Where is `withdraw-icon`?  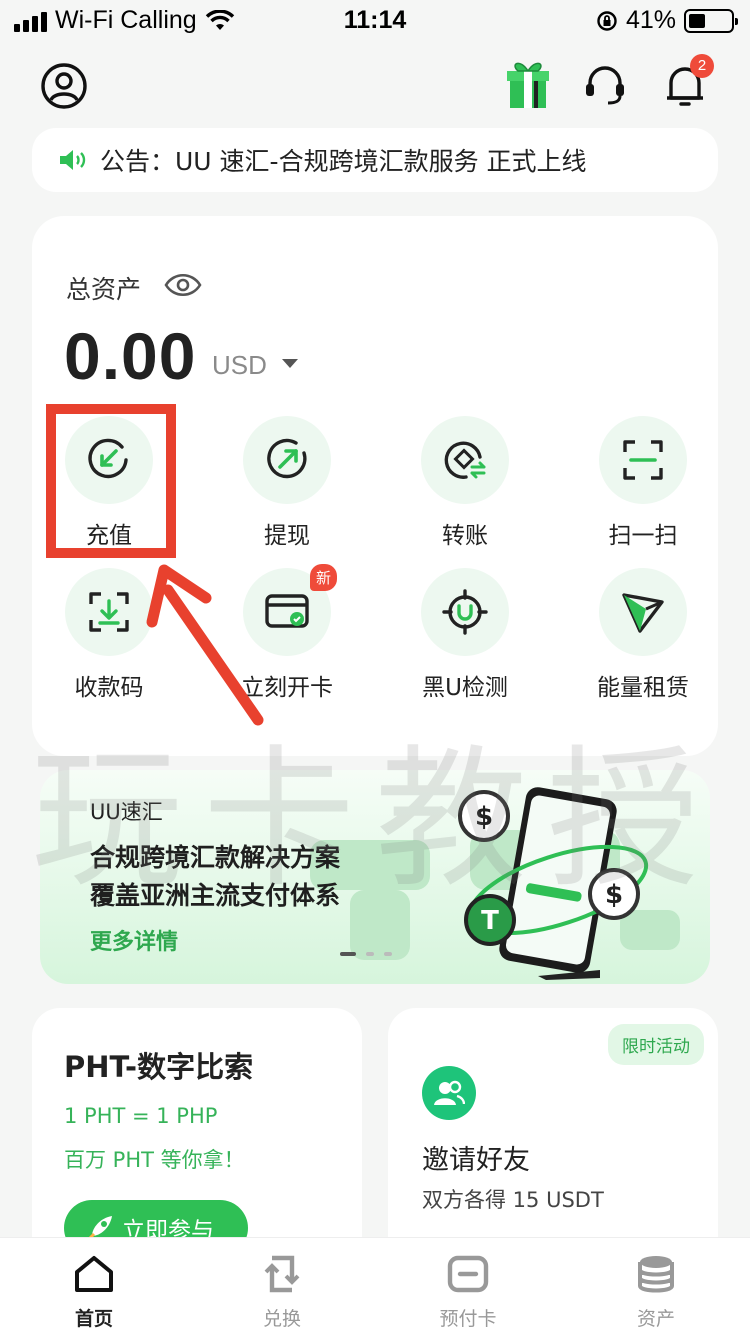 withdraw-icon is located at coordinates (287, 460).